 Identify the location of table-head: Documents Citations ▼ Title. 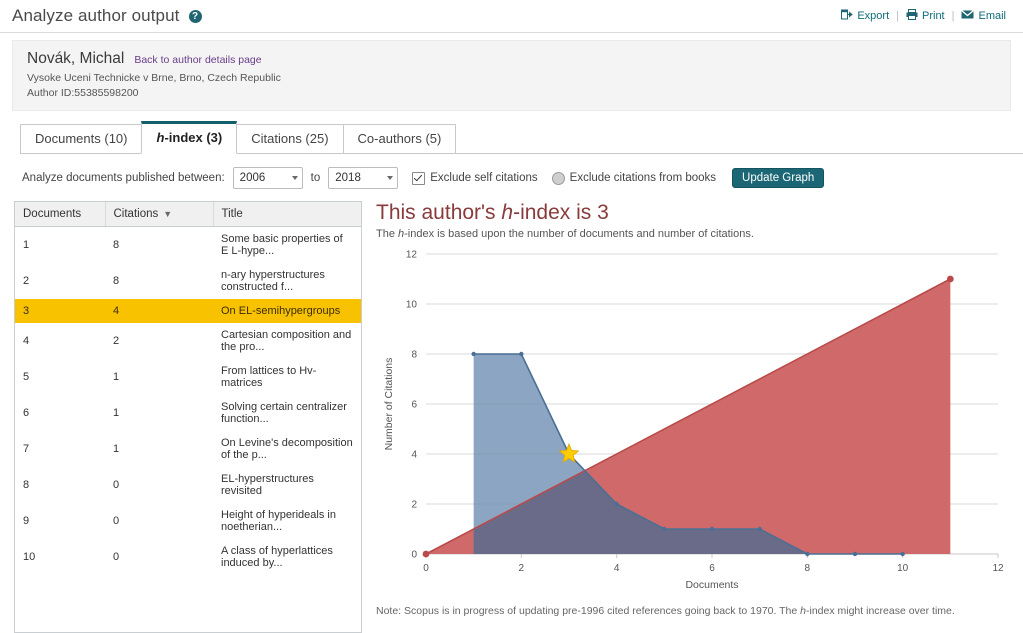
(188, 214).